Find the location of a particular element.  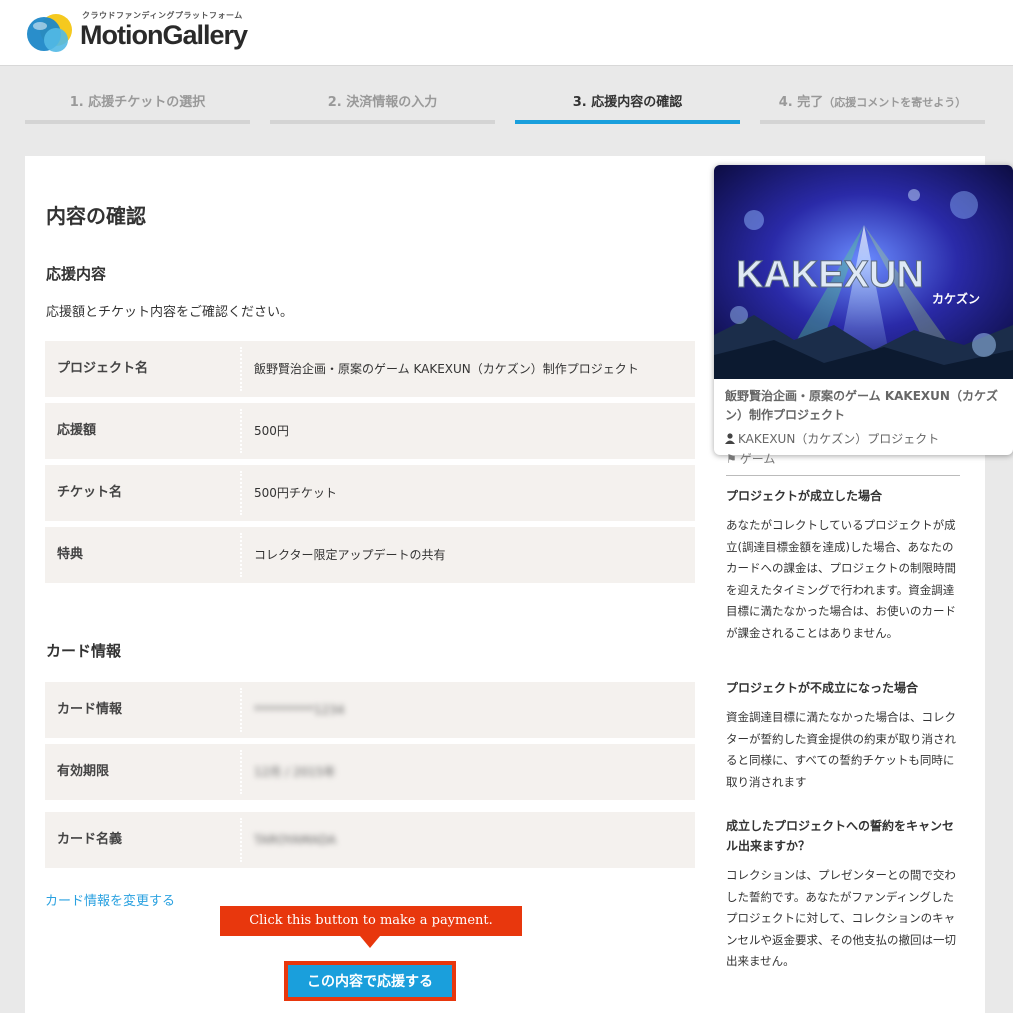

row-label: プロジェクト名 is located at coordinates (103, 368).